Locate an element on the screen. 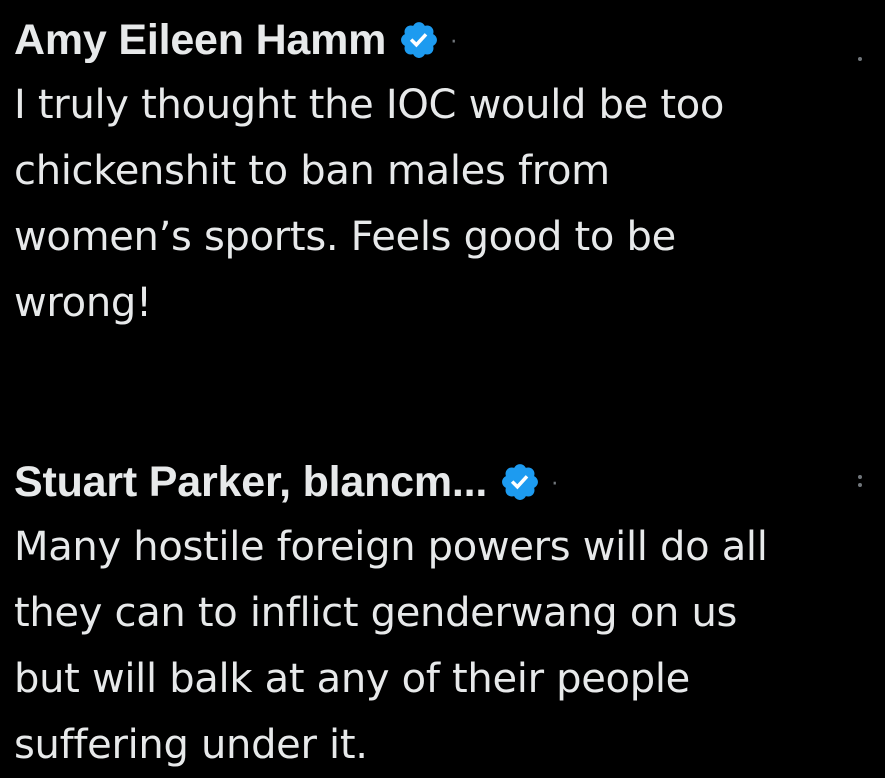 The height and width of the screenshot is (778, 885). post-header: Stuart Parker, blancm... · is located at coordinates (442, 482).